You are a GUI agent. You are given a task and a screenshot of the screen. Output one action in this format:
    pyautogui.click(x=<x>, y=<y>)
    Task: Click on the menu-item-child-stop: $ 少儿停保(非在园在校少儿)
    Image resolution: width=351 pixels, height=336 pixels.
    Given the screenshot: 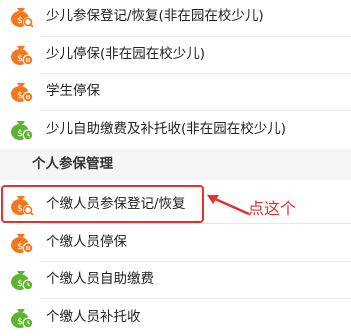 What is the action you would take?
    pyautogui.click(x=175, y=54)
    